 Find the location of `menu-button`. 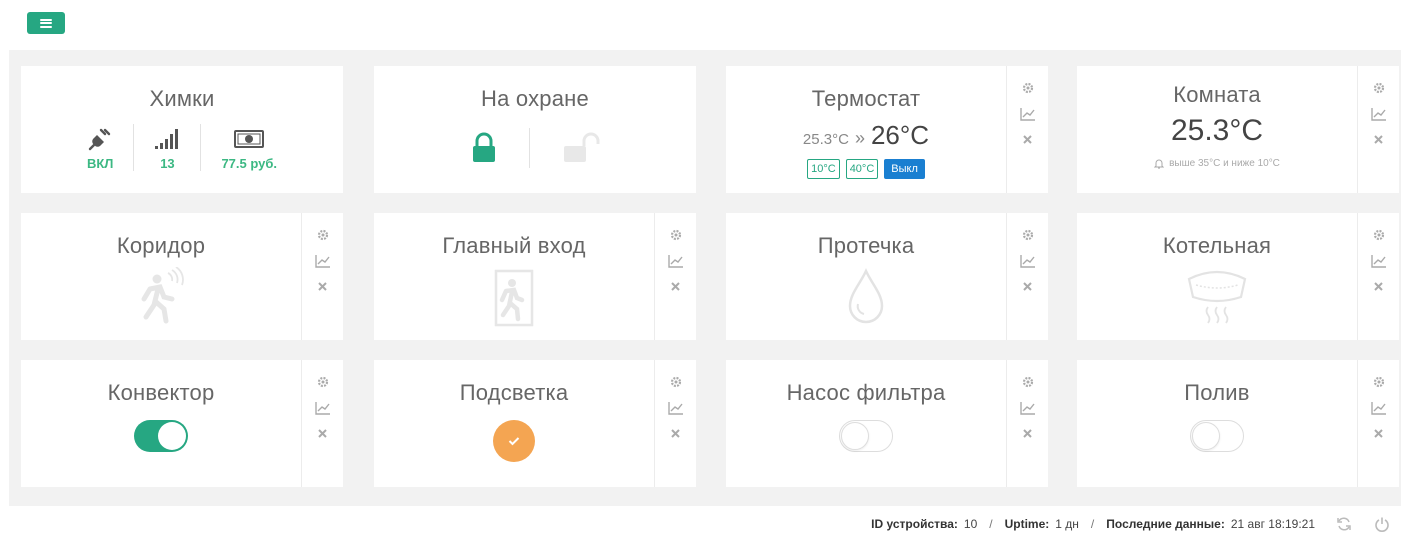

menu-button is located at coordinates (46, 23).